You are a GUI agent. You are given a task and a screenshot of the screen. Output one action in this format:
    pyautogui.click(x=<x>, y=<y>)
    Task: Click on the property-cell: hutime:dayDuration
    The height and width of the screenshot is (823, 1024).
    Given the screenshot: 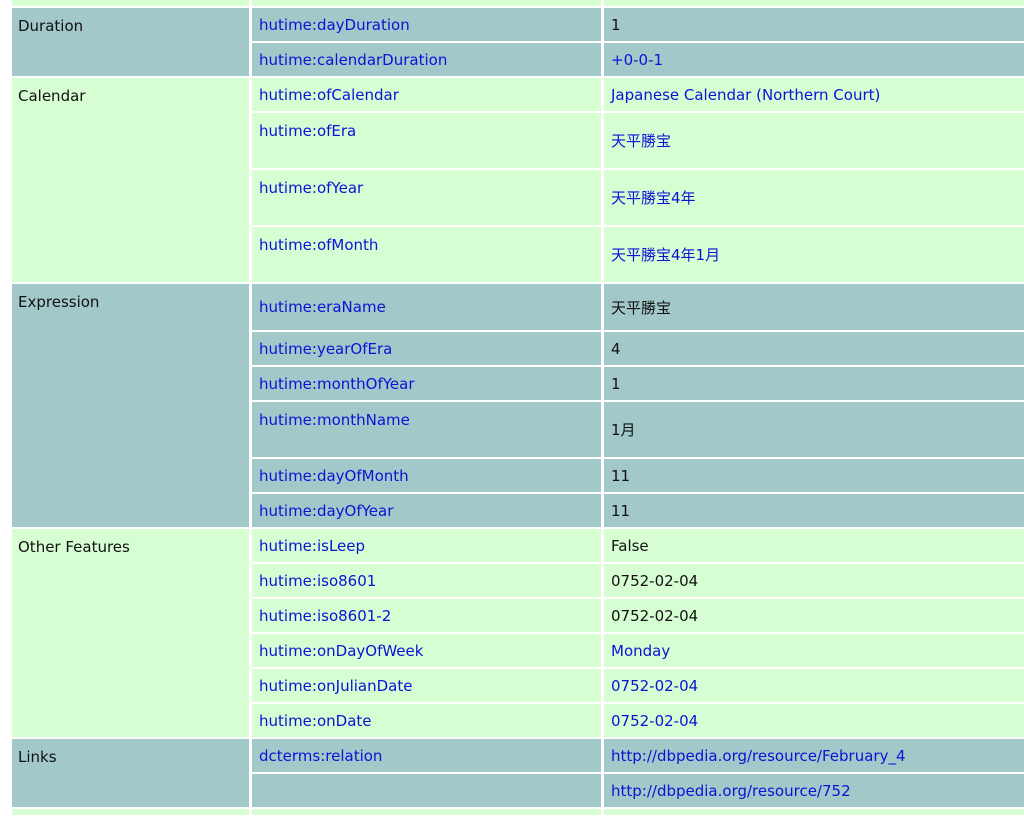 What is the action you would take?
    pyautogui.click(x=428, y=25)
    